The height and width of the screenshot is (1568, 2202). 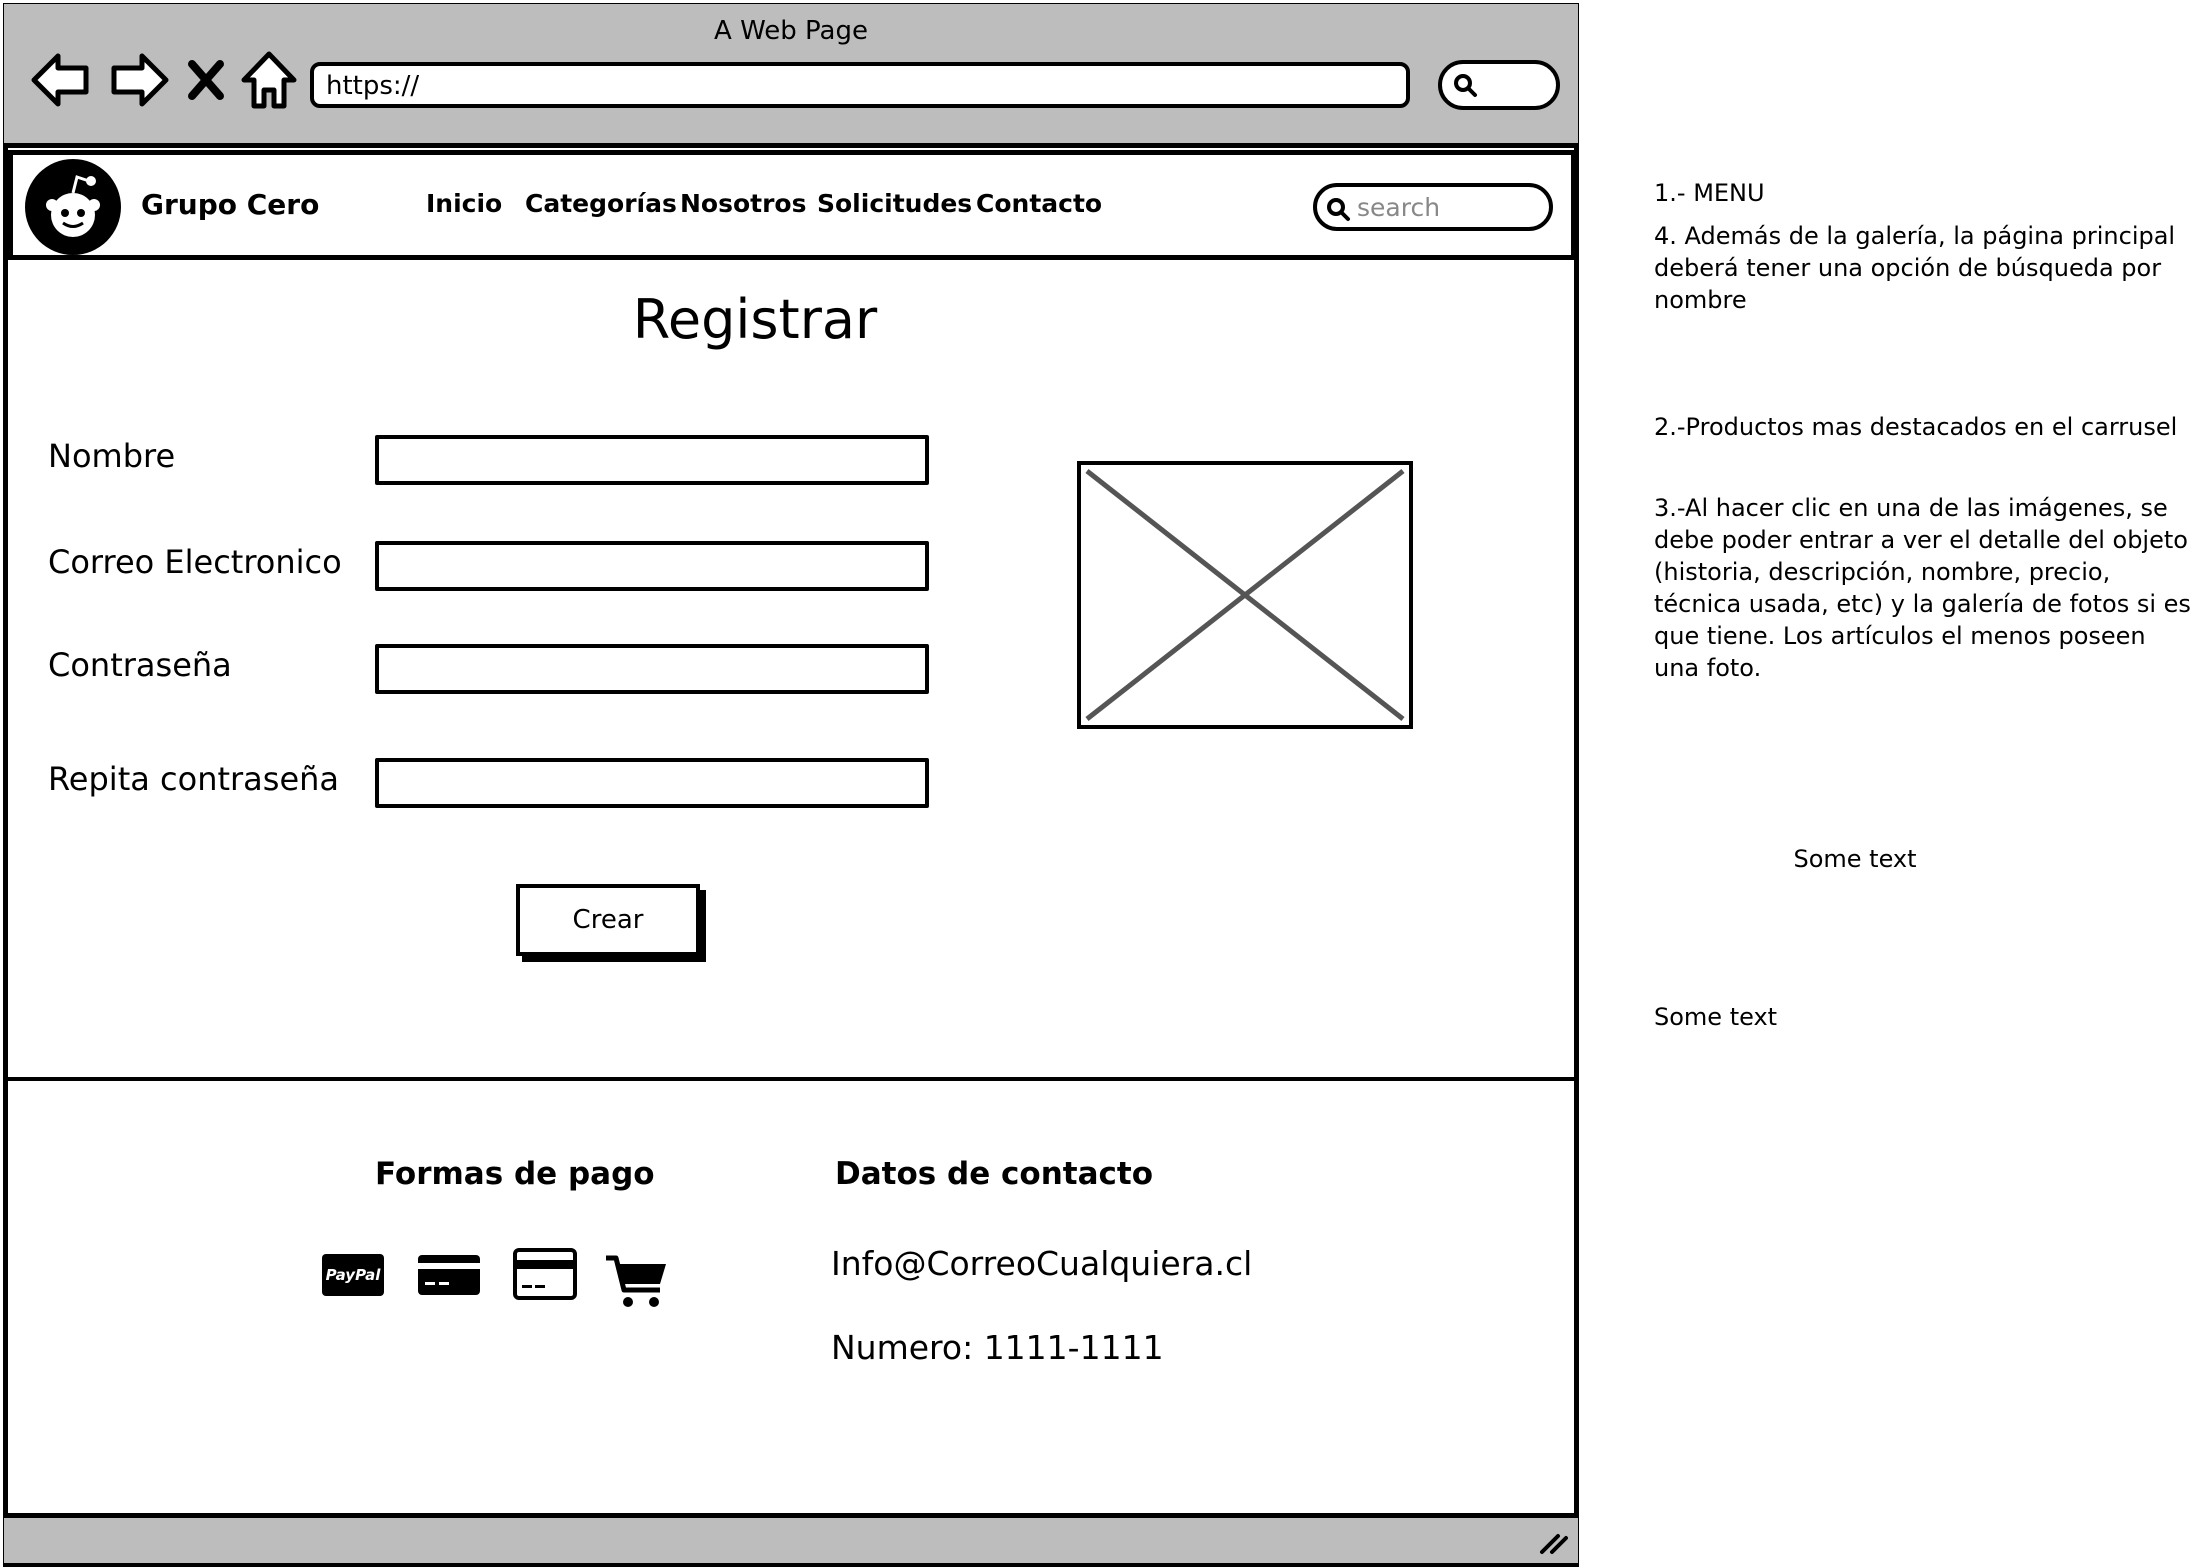 What do you see at coordinates (353, 1275) in the screenshot?
I see `paypal-icon: PayPal` at bounding box center [353, 1275].